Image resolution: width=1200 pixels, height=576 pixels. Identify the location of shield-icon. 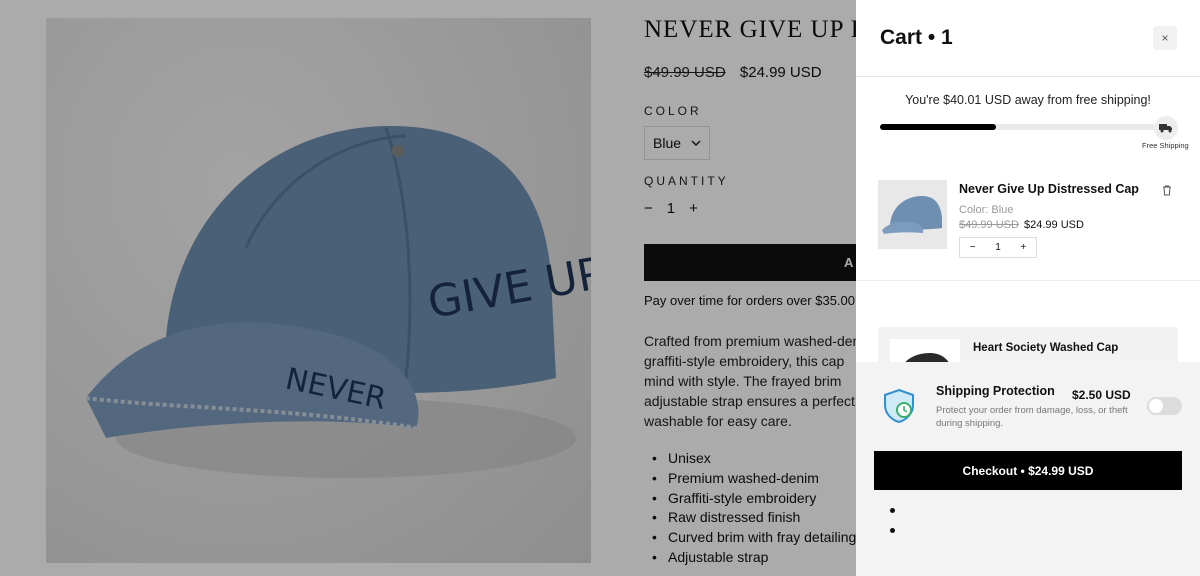
(899, 408).